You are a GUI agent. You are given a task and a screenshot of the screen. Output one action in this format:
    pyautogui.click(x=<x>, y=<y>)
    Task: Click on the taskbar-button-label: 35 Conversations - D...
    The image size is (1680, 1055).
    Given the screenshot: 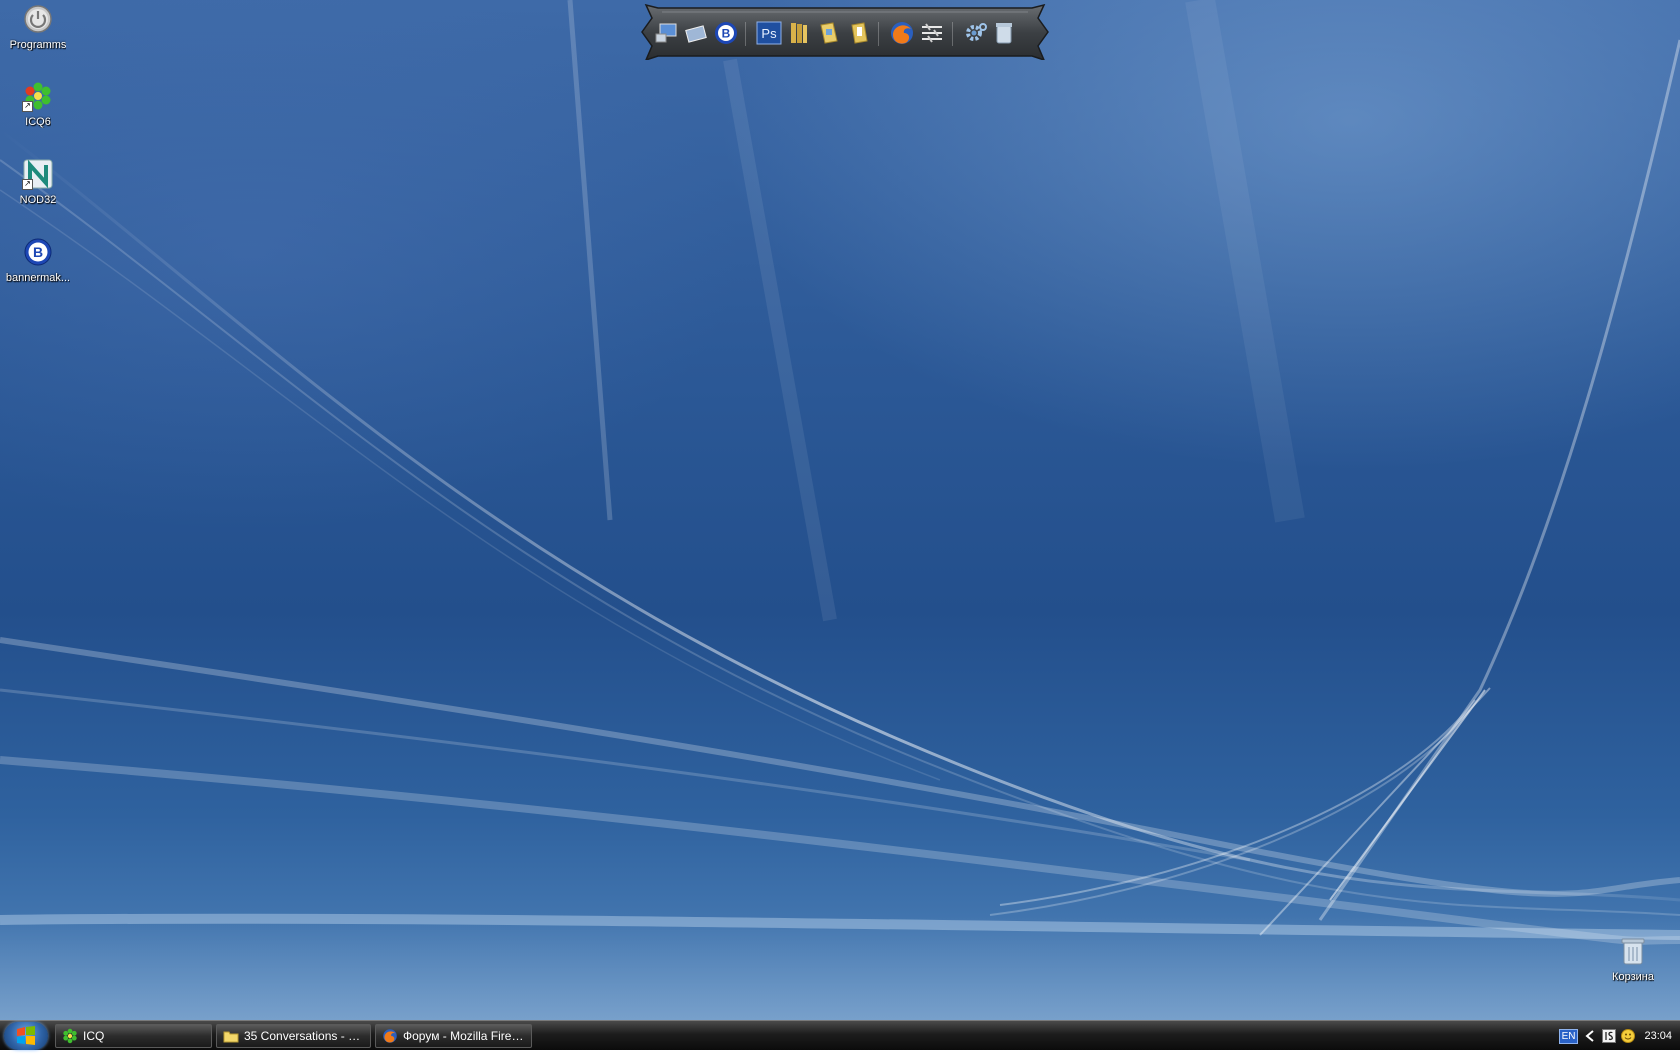 What is the action you would take?
    pyautogui.click(x=305, y=1036)
    